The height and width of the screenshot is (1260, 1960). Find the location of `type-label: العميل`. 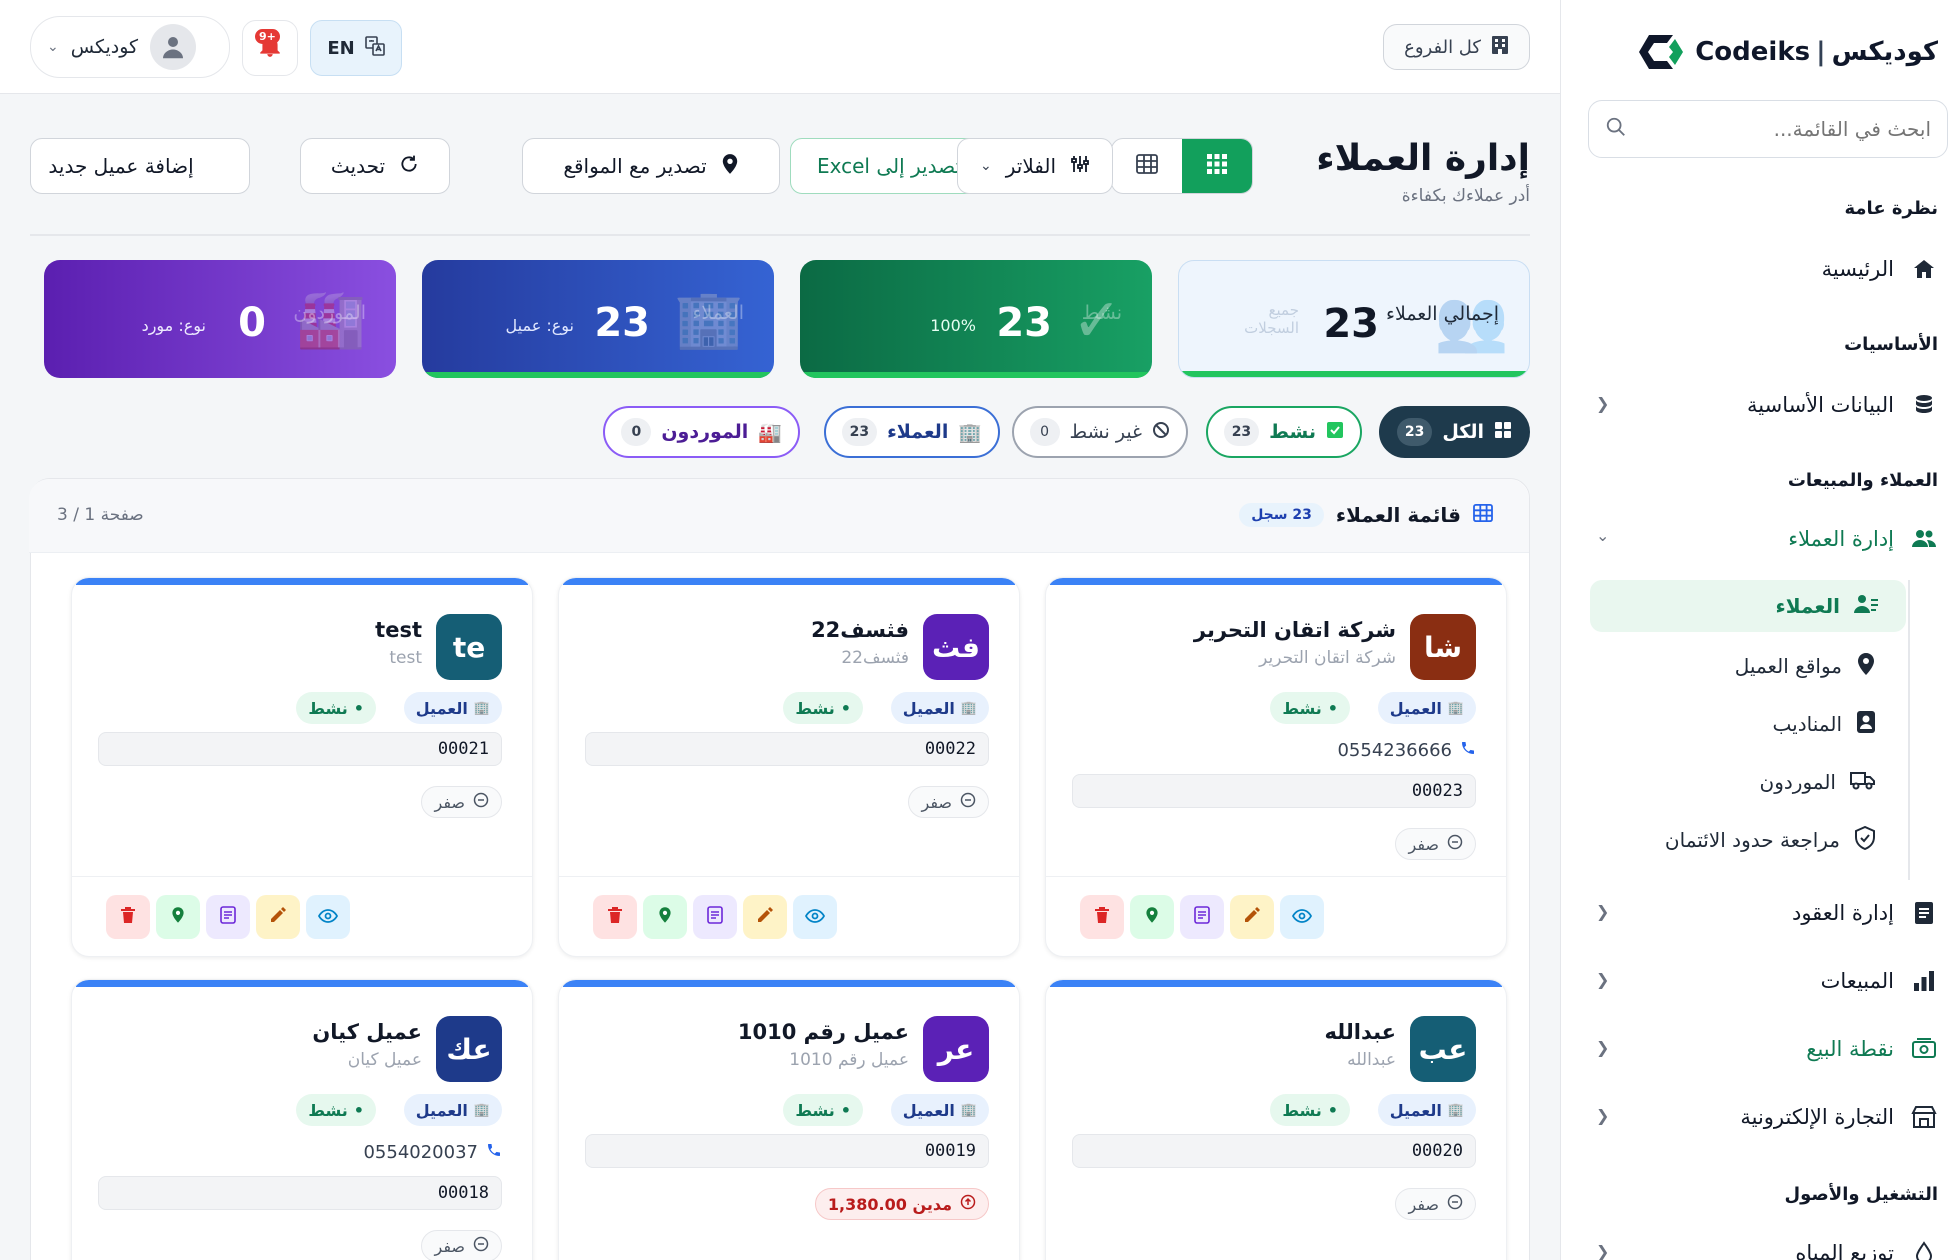

type-label: العميل is located at coordinates (928, 1110).